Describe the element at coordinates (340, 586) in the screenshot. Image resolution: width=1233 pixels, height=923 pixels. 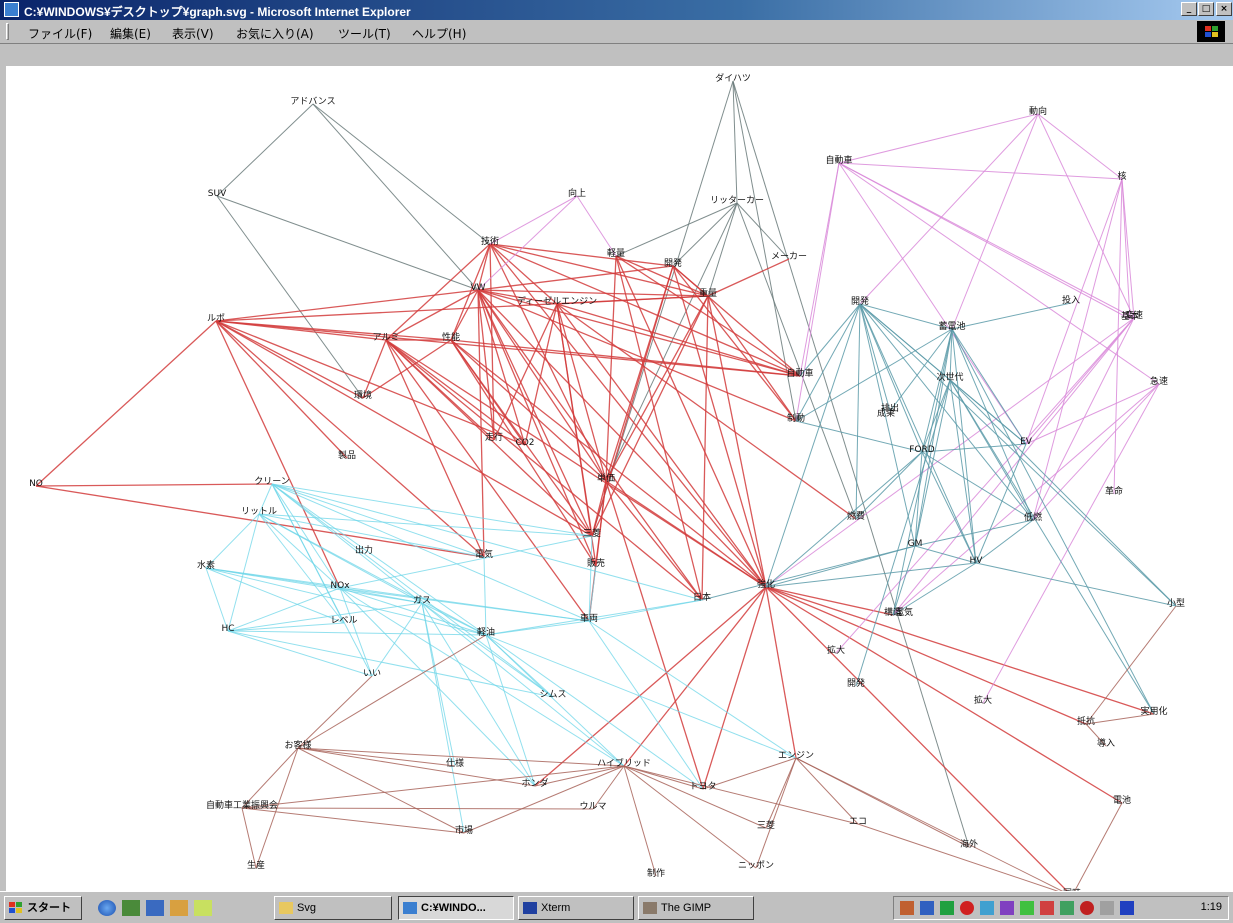
I see `graph-node-label: NOx` at that location.